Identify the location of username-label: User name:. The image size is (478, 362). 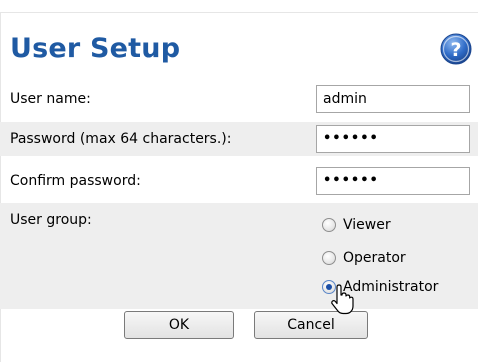
(50, 99).